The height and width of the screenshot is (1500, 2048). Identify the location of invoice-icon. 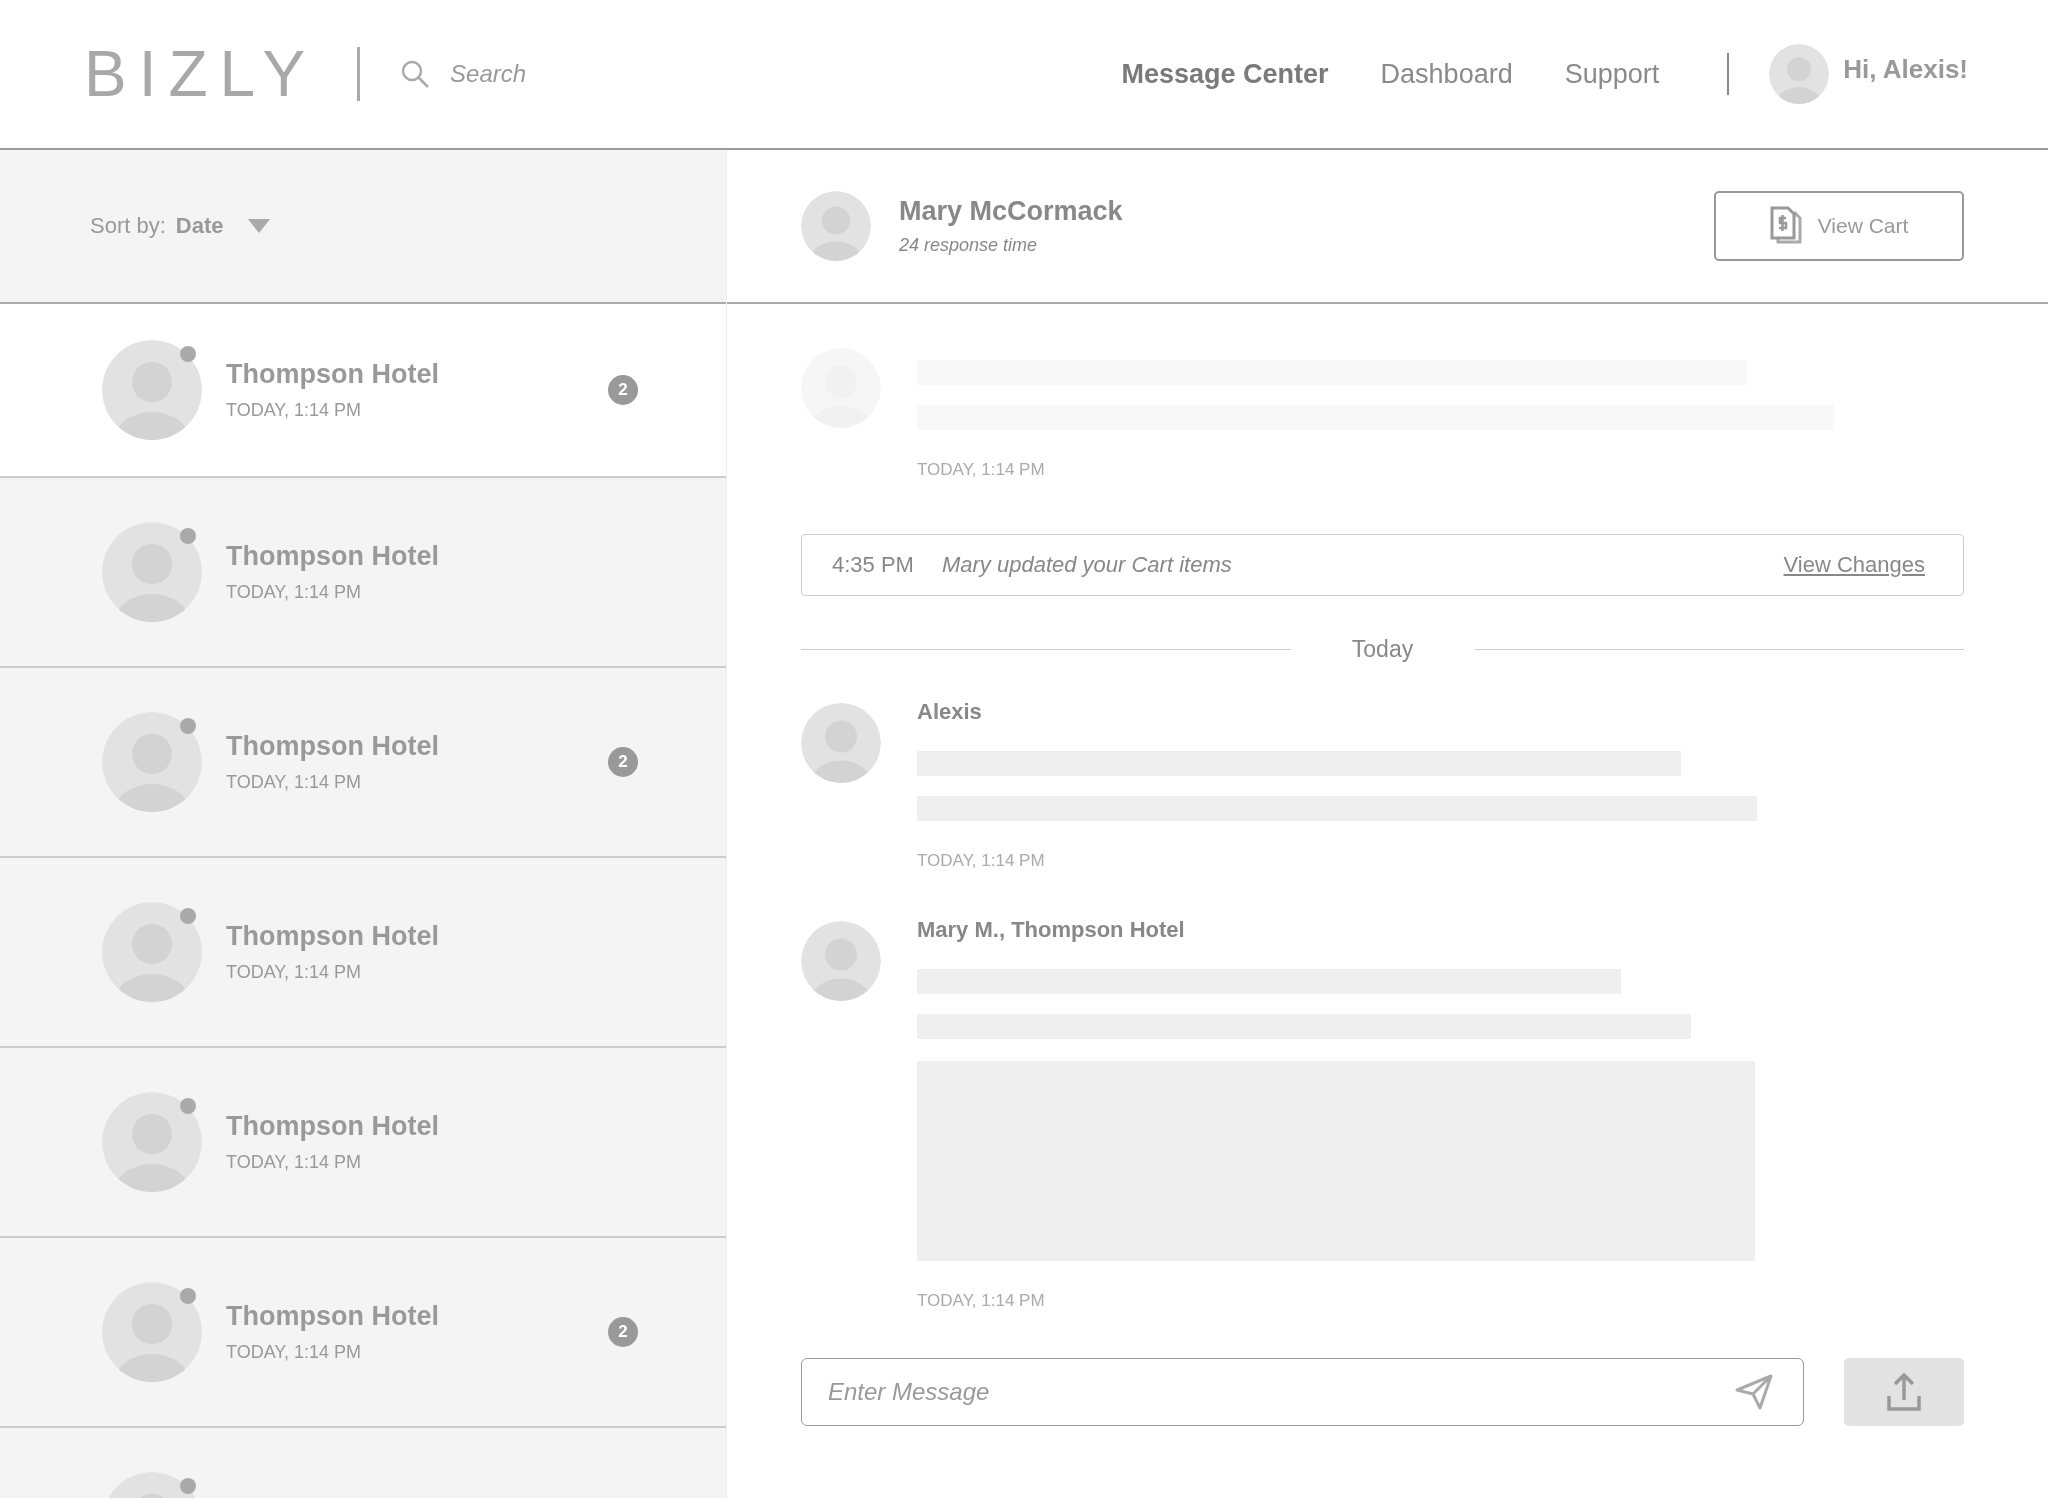
(1786, 226).